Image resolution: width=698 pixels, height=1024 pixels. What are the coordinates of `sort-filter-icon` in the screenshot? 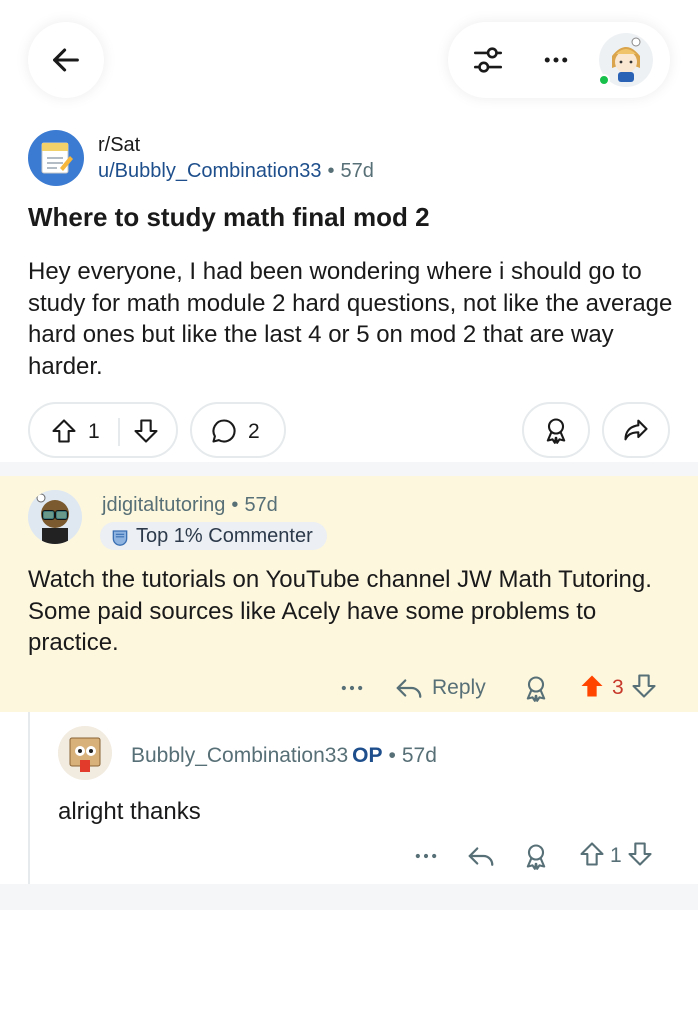 It's located at (488, 60).